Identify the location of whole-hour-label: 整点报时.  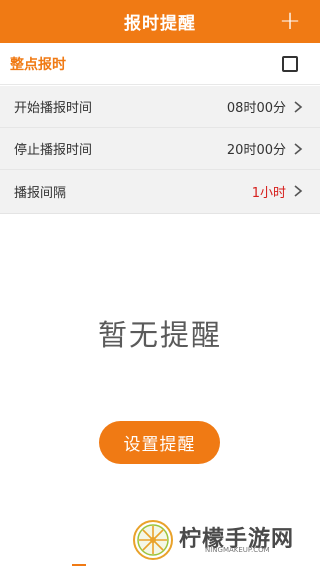
(38, 64).